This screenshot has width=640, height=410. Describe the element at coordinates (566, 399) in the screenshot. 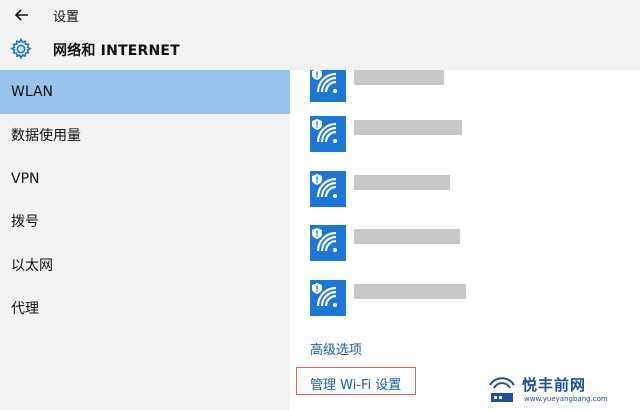

I see `watermark-url: www.yueyangbang.com` at that location.